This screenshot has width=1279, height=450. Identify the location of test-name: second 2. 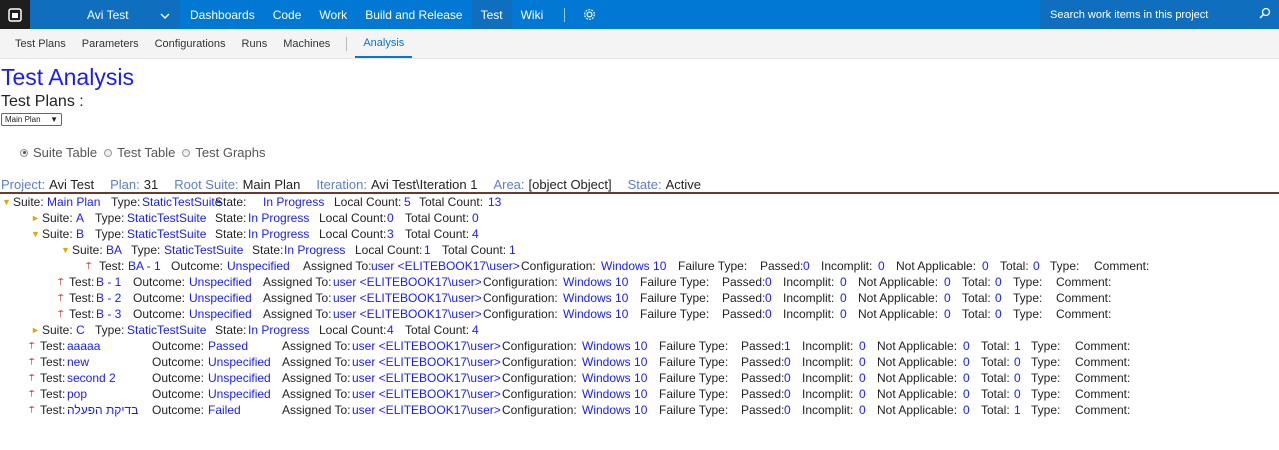
(91, 378).